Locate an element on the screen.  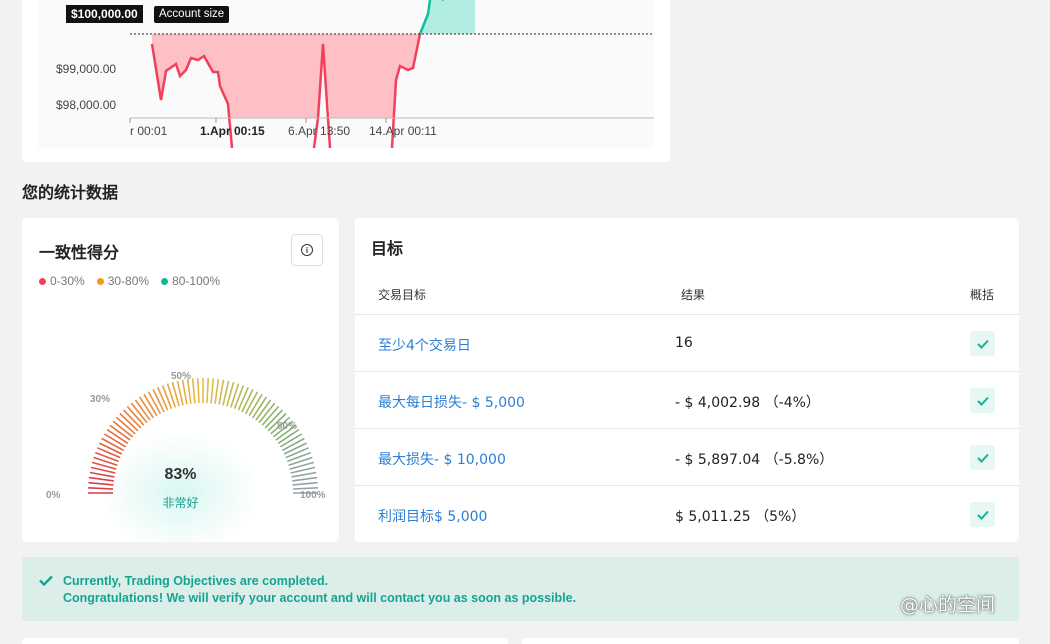
gauge-tick-label: 50% is located at coordinates (181, 376).